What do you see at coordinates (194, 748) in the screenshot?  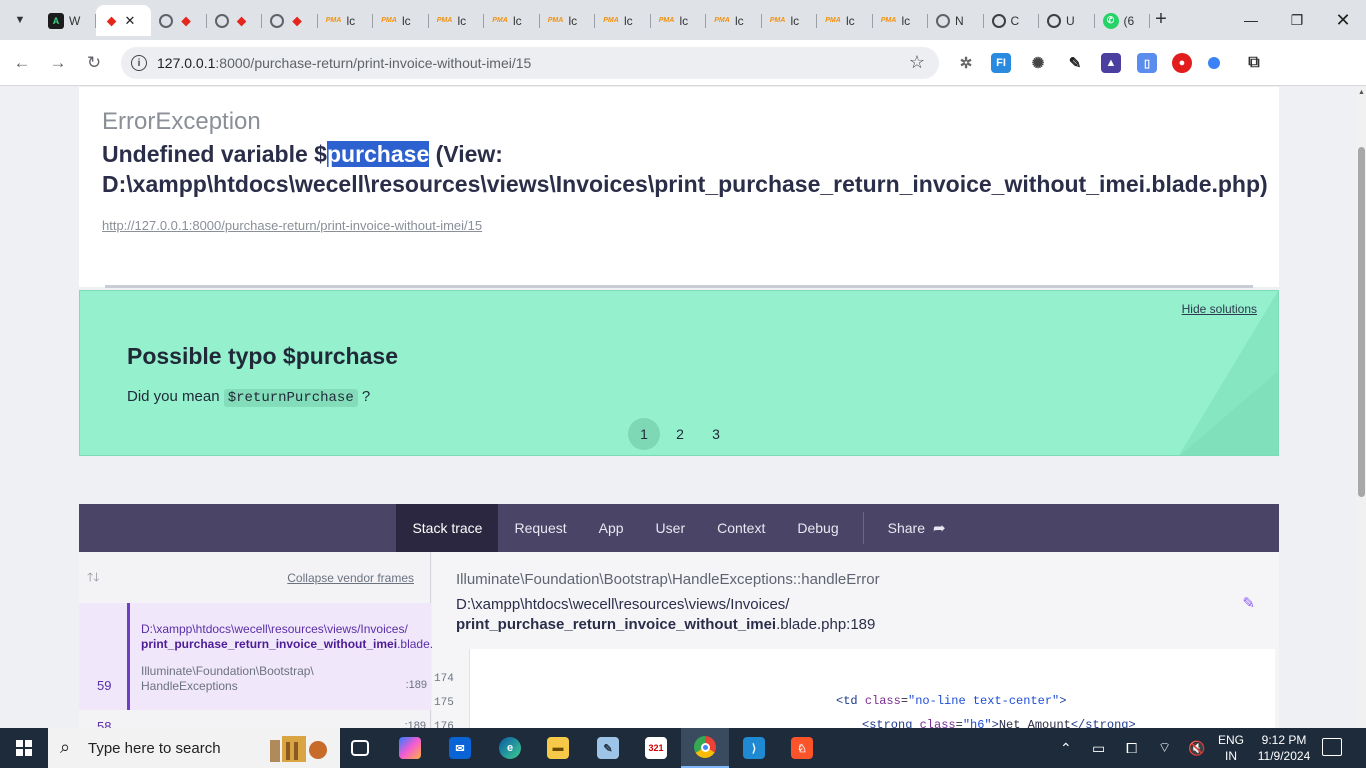 I see `taskbar-search: ⌕ Type here to search` at bounding box center [194, 748].